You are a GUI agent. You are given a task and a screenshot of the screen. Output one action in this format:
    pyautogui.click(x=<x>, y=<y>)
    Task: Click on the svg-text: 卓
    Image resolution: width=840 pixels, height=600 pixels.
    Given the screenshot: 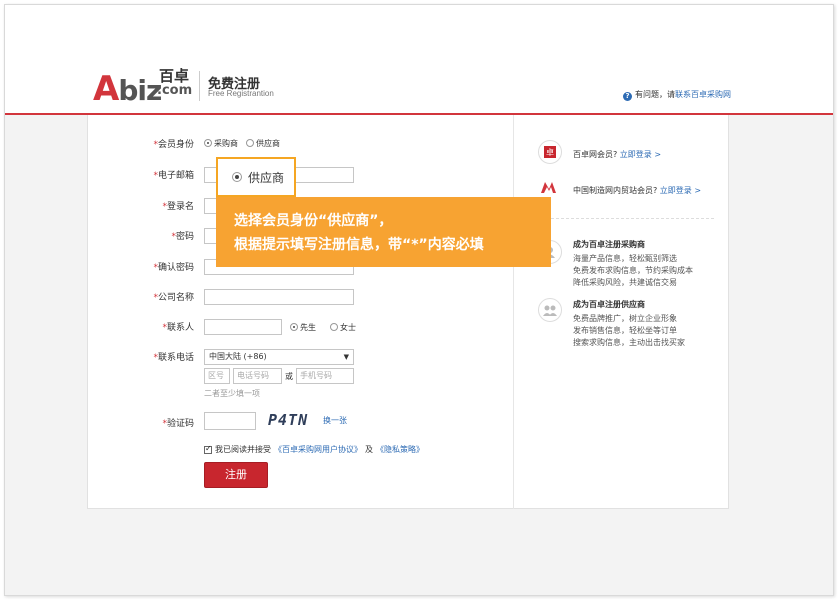 What is the action you would take?
    pyautogui.click(x=550, y=152)
    